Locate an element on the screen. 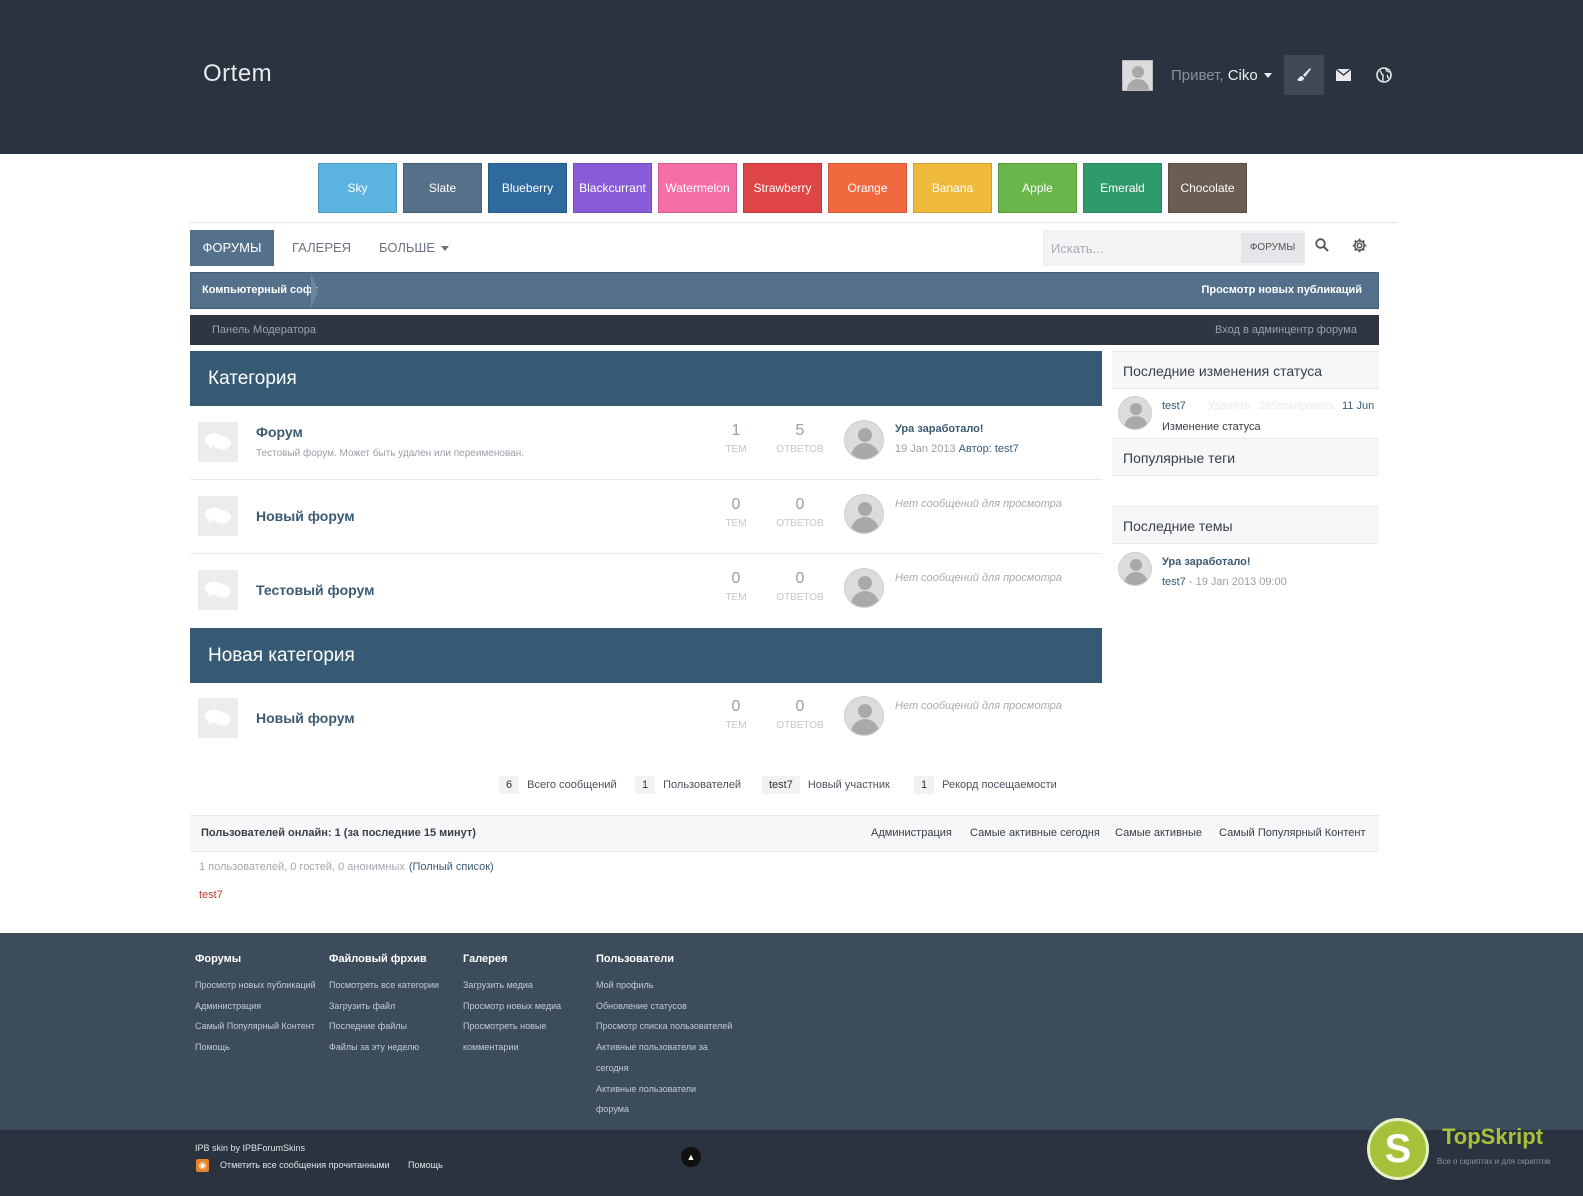  settings-button is located at coordinates (1359, 248).